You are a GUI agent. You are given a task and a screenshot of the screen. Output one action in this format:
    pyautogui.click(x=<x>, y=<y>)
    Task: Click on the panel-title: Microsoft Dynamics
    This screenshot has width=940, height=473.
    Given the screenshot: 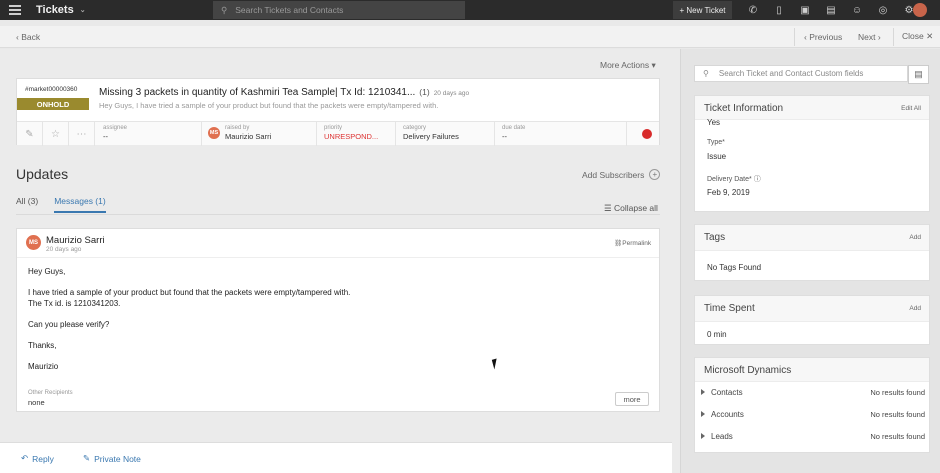 What is the action you would take?
    pyautogui.click(x=748, y=370)
    